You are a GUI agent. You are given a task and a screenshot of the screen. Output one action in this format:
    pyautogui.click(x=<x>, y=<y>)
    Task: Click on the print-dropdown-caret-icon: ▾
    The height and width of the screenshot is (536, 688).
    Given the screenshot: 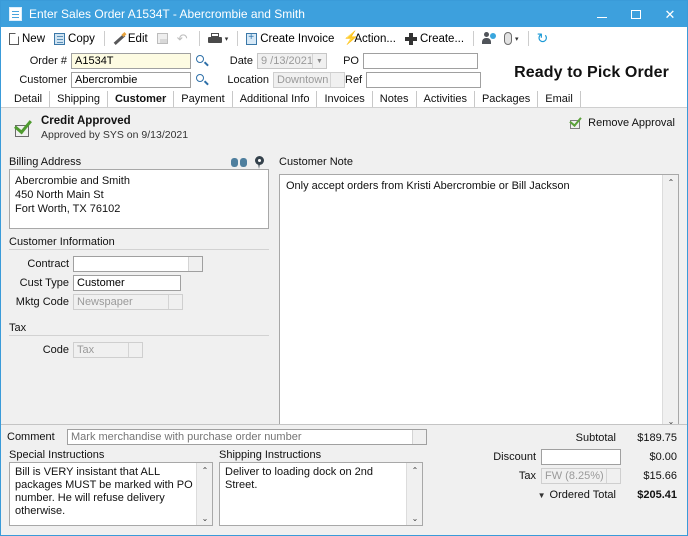 What is the action you would take?
    pyautogui.click(x=227, y=39)
    